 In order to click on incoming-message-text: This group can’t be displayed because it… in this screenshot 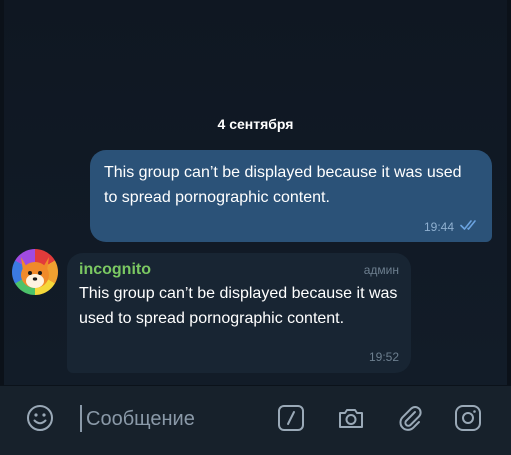, I will do `click(238, 306)`.